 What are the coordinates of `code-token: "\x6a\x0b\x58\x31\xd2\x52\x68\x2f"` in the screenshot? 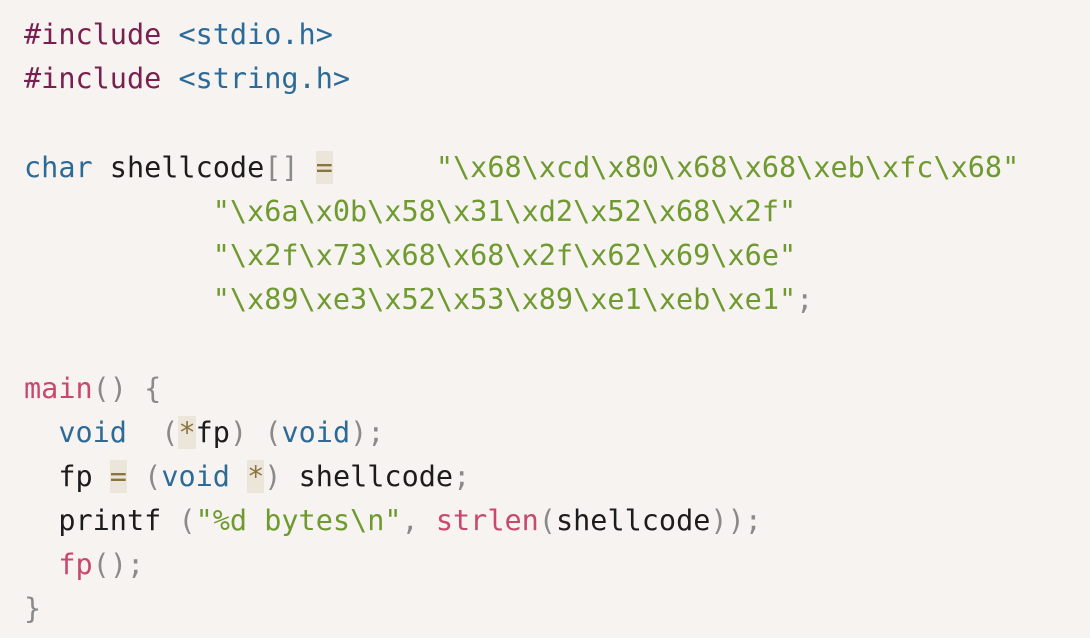 It's located at (504, 211).